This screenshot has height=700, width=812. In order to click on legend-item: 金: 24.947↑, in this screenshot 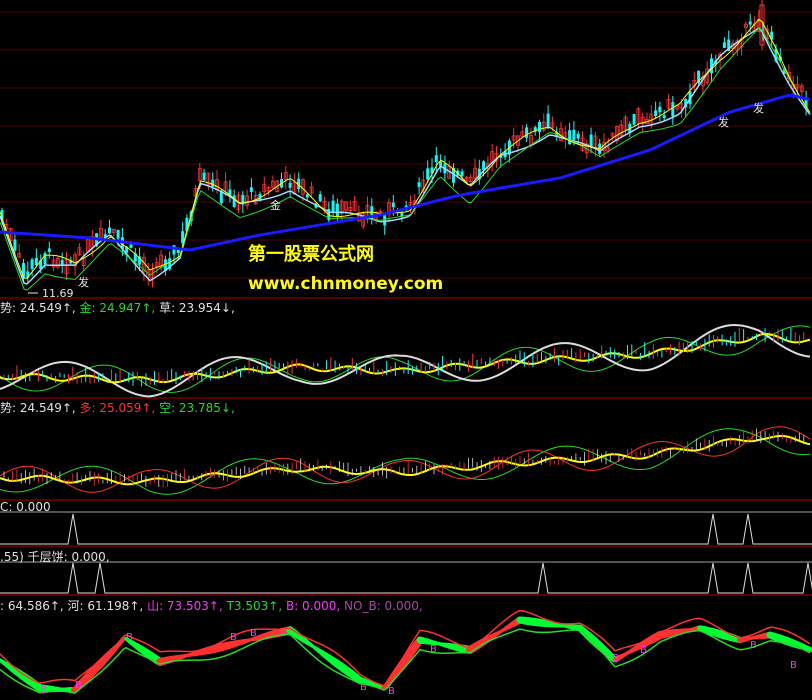, I will do `click(115, 308)`.